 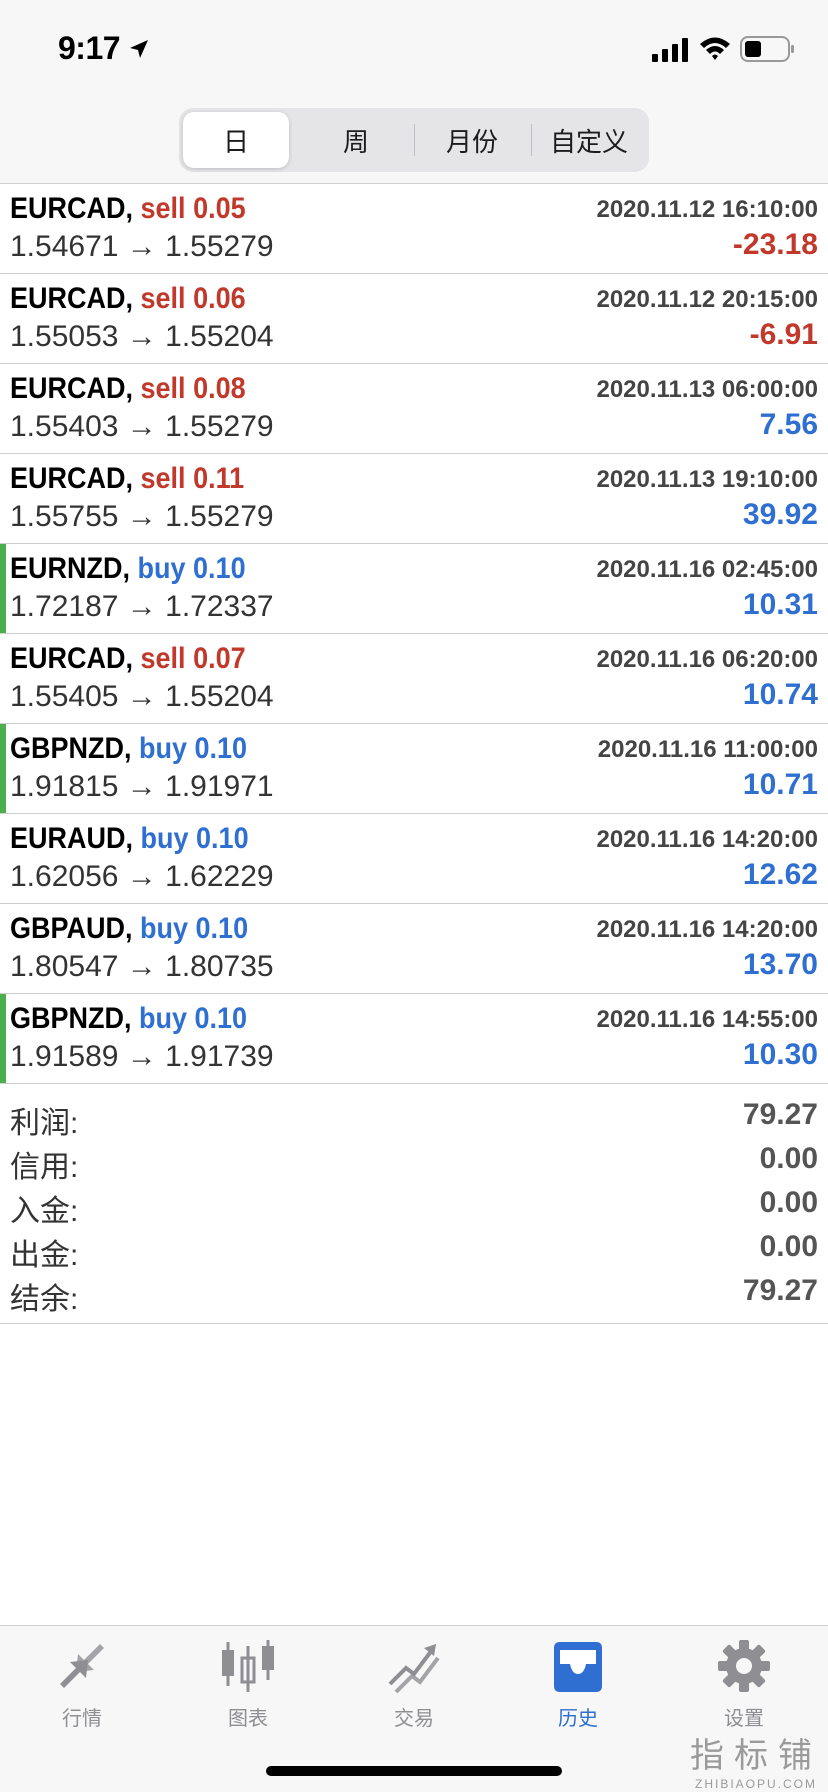 I want to click on trade-datetime: 2020.11.16 06:20:00, so click(x=707, y=659).